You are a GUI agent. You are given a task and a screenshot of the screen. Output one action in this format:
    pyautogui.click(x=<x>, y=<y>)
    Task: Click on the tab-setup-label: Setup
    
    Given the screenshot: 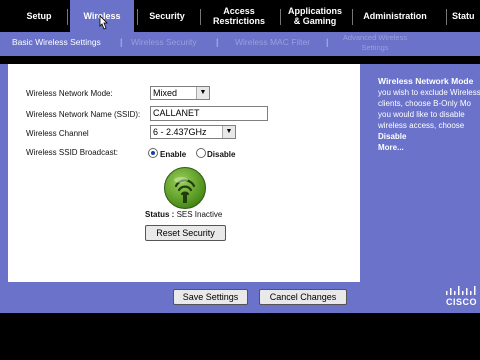 What is the action you would take?
    pyautogui.click(x=39, y=16)
    